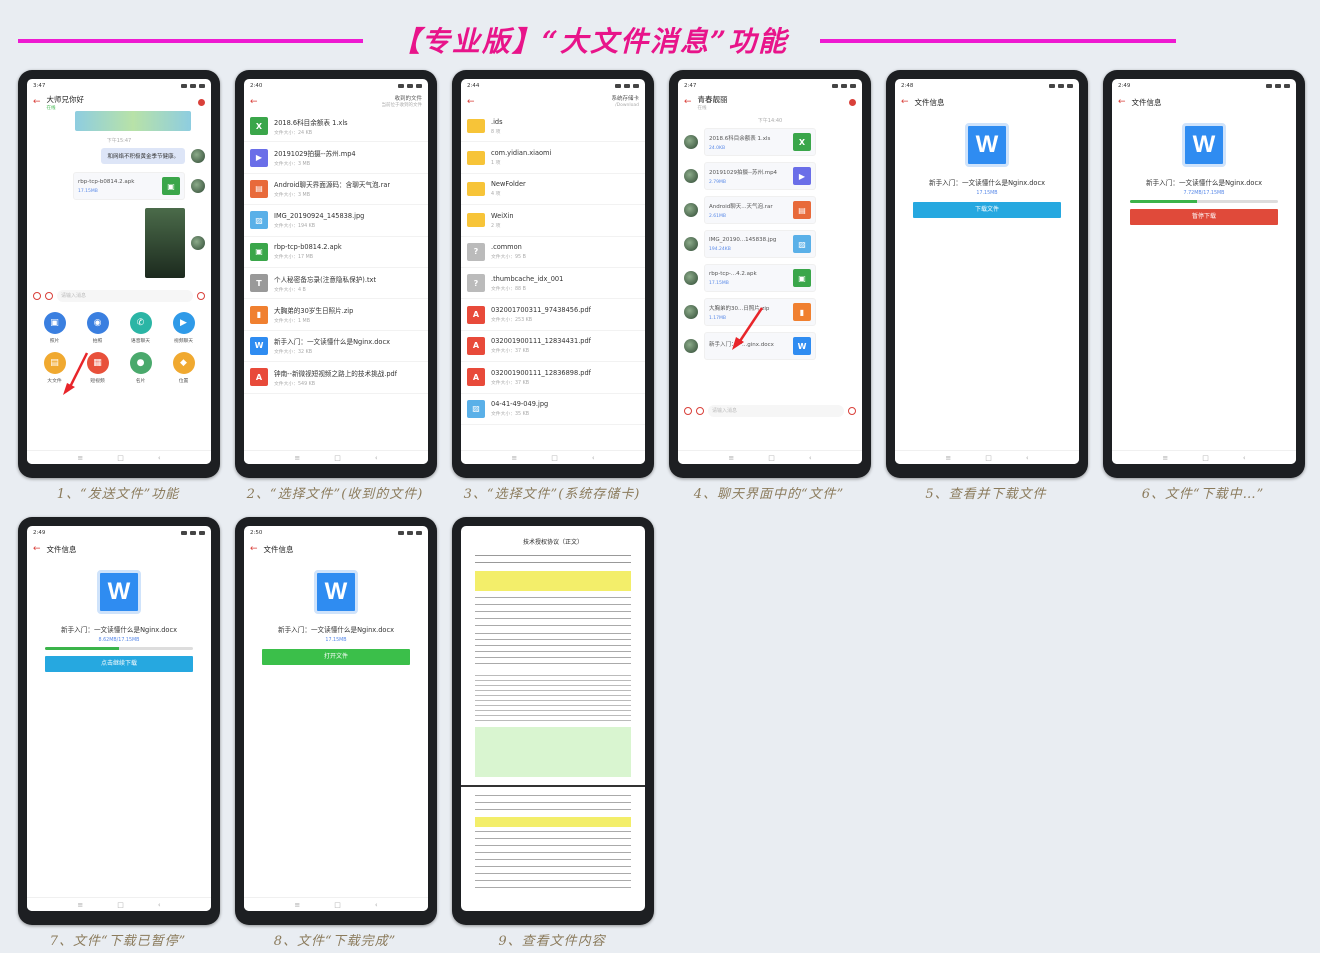  Describe the element at coordinates (165, 243) in the screenshot. I see `photo-message` at that location.